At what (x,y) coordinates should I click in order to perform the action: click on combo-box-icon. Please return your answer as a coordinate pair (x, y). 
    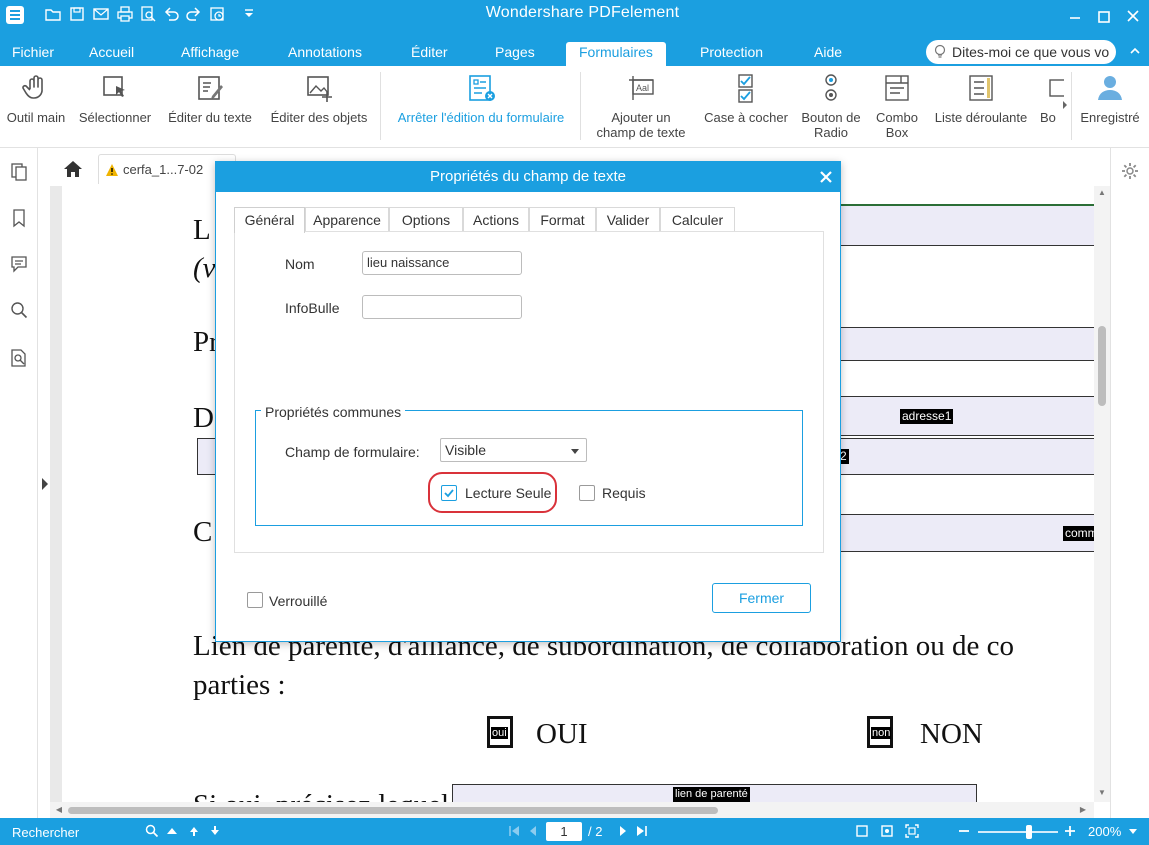
    Looking at the image, I should click on (897, 88).